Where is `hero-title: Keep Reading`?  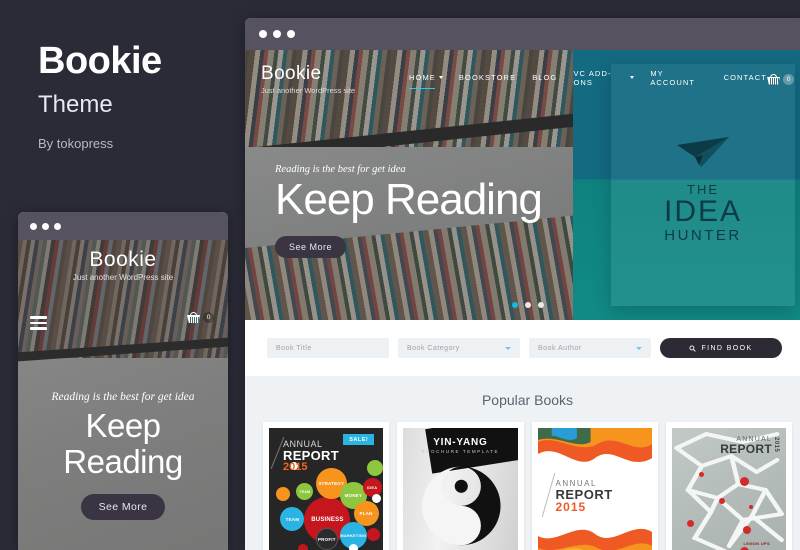 hero-title: Keep Reading is located at coordinates (409, 199).